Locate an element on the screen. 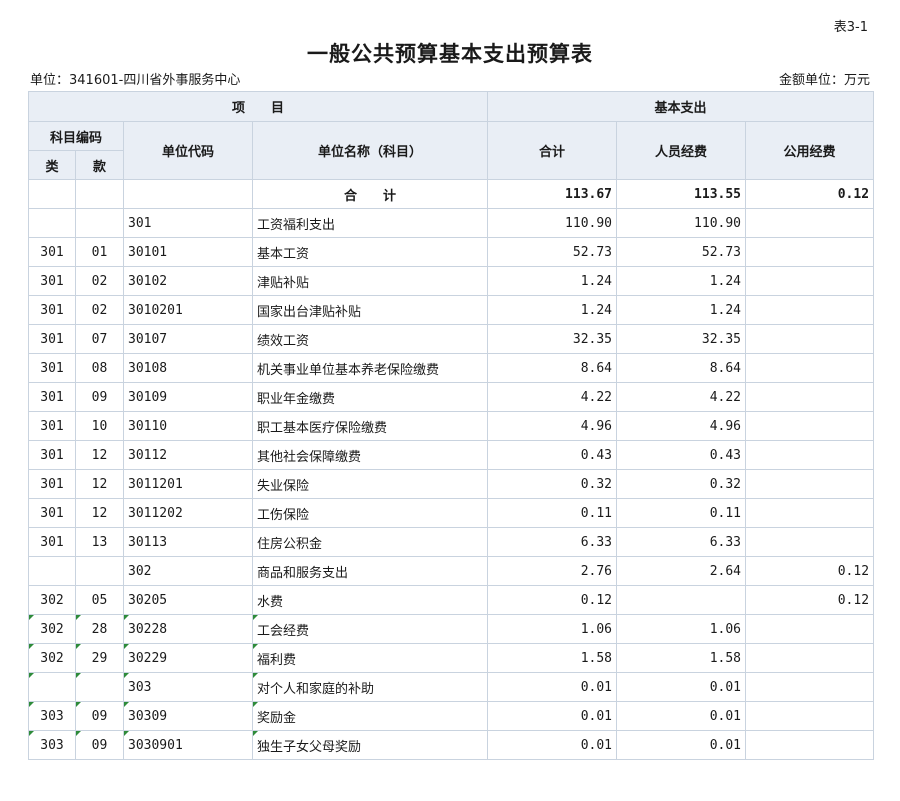 The height and width of the screenshot is (801, 900). cell-unit-name: 对个人和家庭的补助 is located at coordinates (370, 687).